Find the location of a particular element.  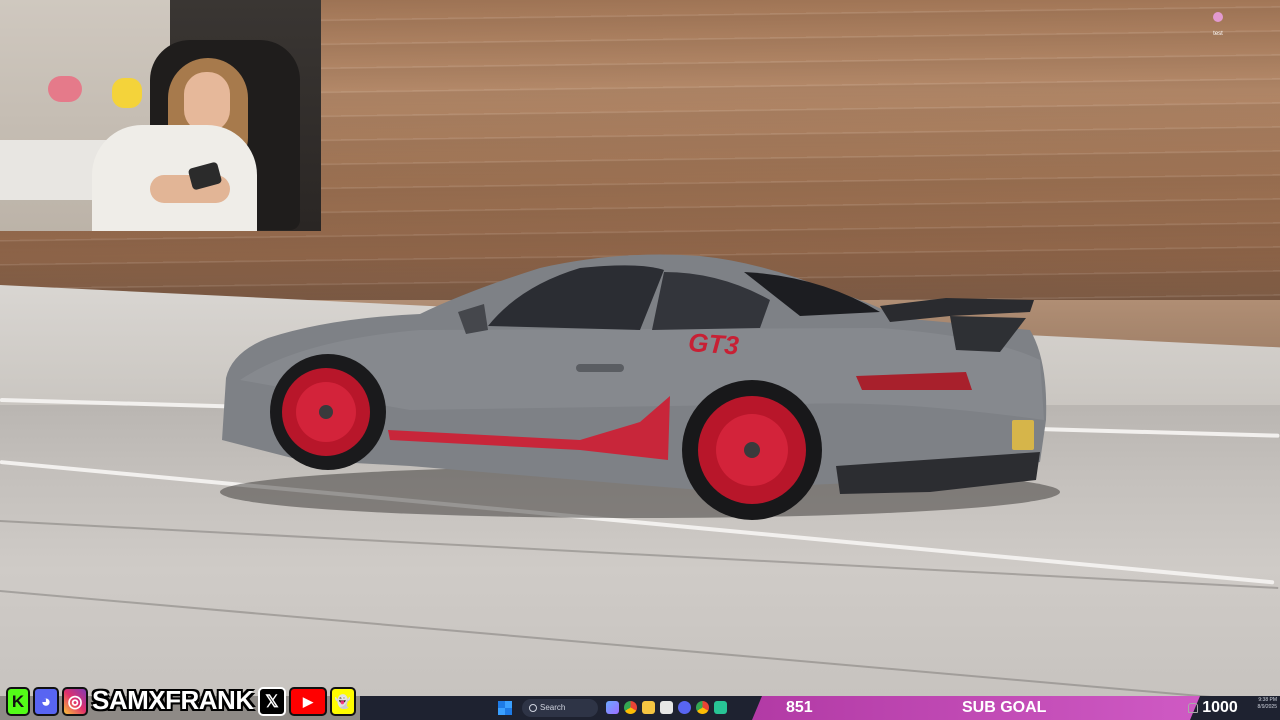

notes-icon is located at coordinates (666, 707).